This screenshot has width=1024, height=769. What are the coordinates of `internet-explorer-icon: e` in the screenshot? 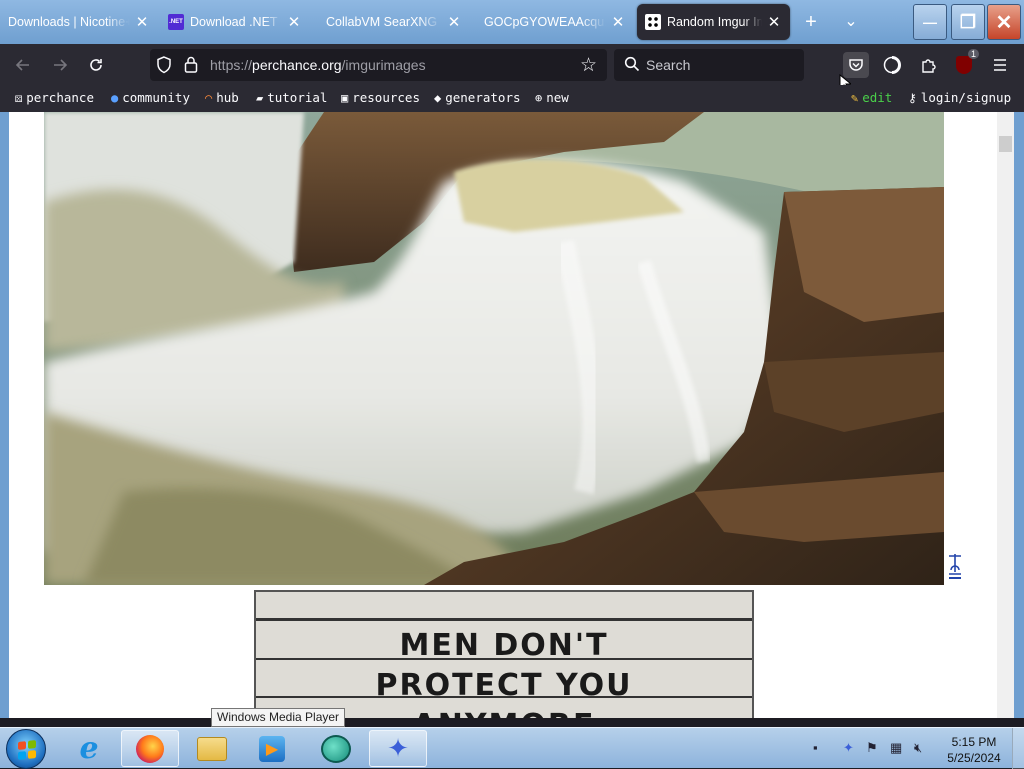 It's located at (89, 748).